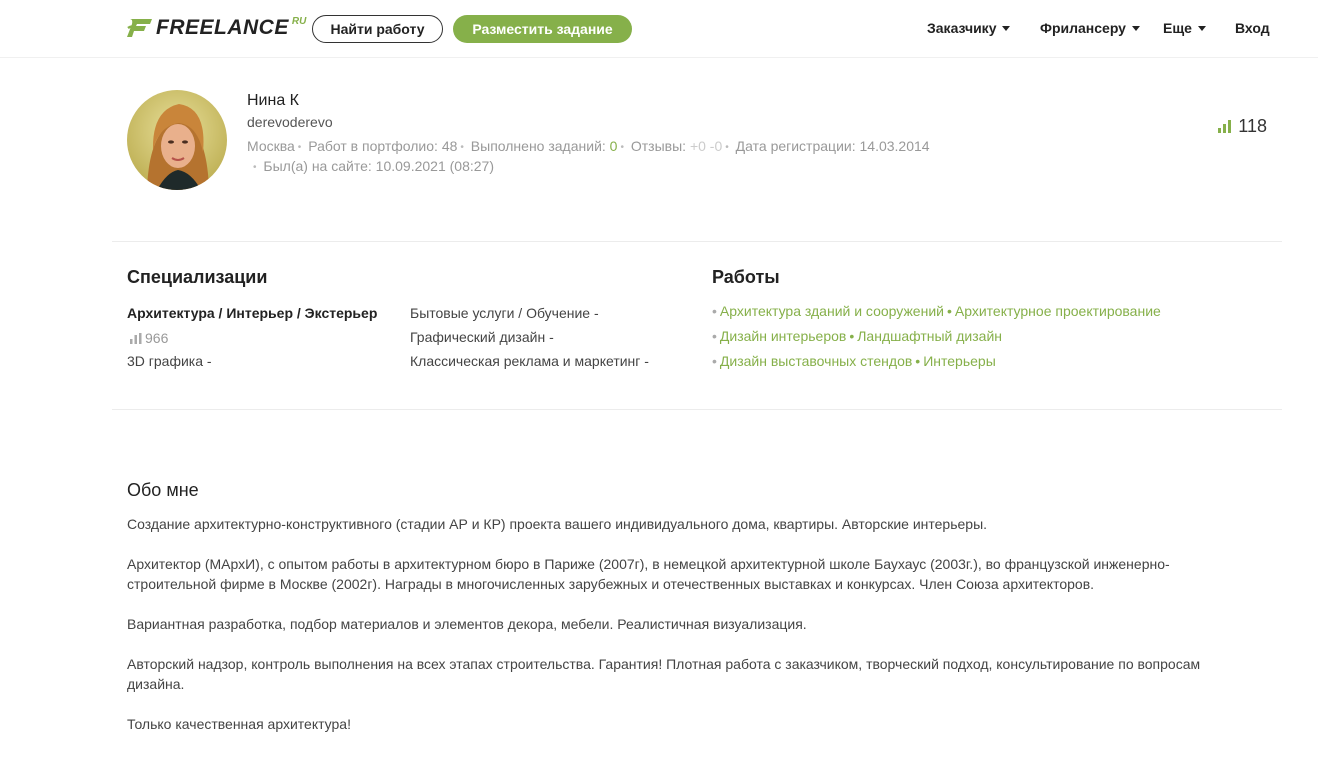 Image resolution: width=1318 pixels, height=770 pixels. Describe the element at coordinates (795, 146) in the screenshot. I see `reg-label: Дата регистрации:` at that location.